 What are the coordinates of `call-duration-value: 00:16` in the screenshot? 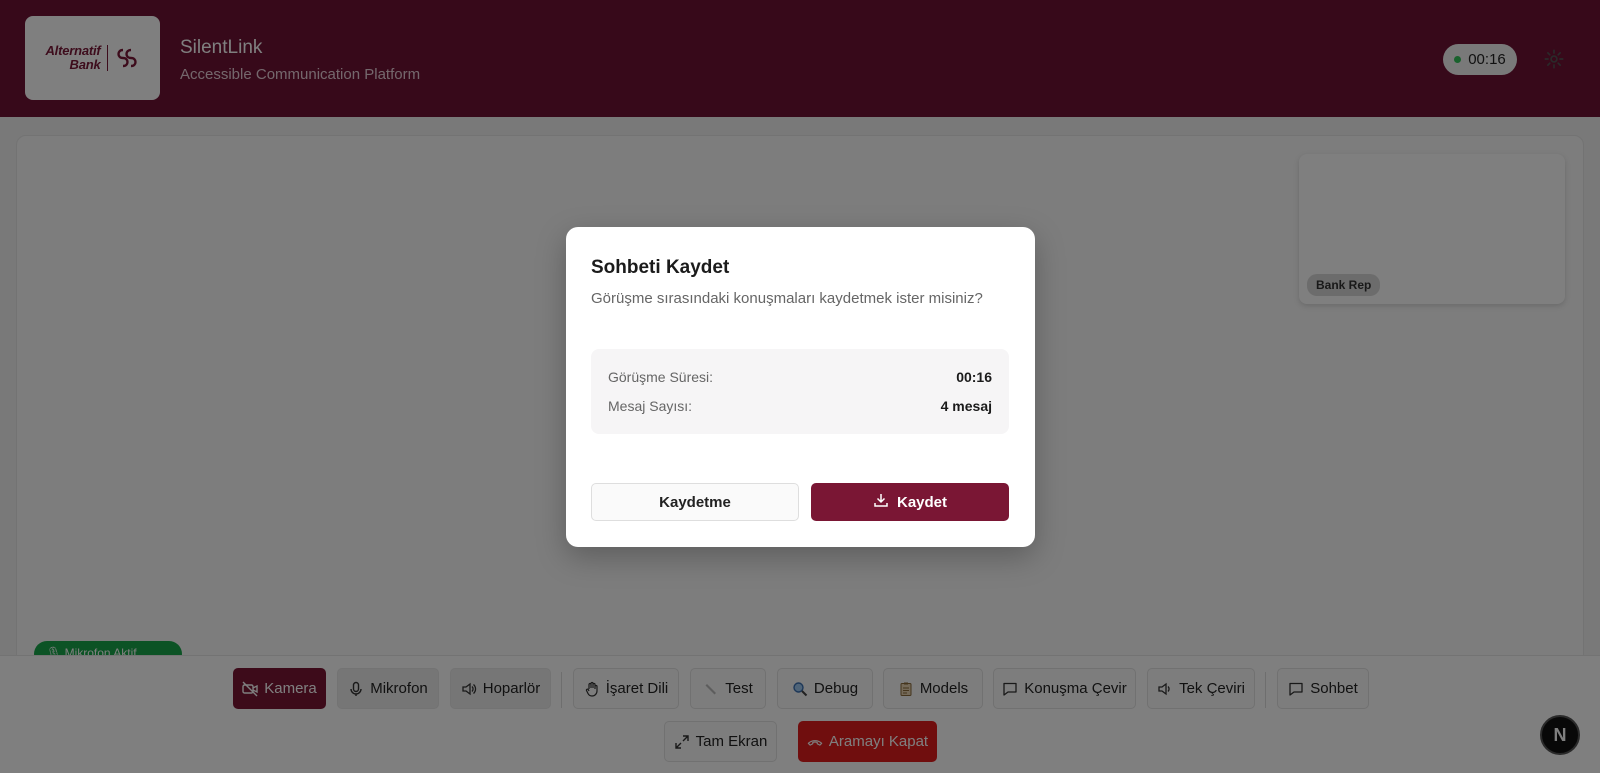 It's located at (974, 377).